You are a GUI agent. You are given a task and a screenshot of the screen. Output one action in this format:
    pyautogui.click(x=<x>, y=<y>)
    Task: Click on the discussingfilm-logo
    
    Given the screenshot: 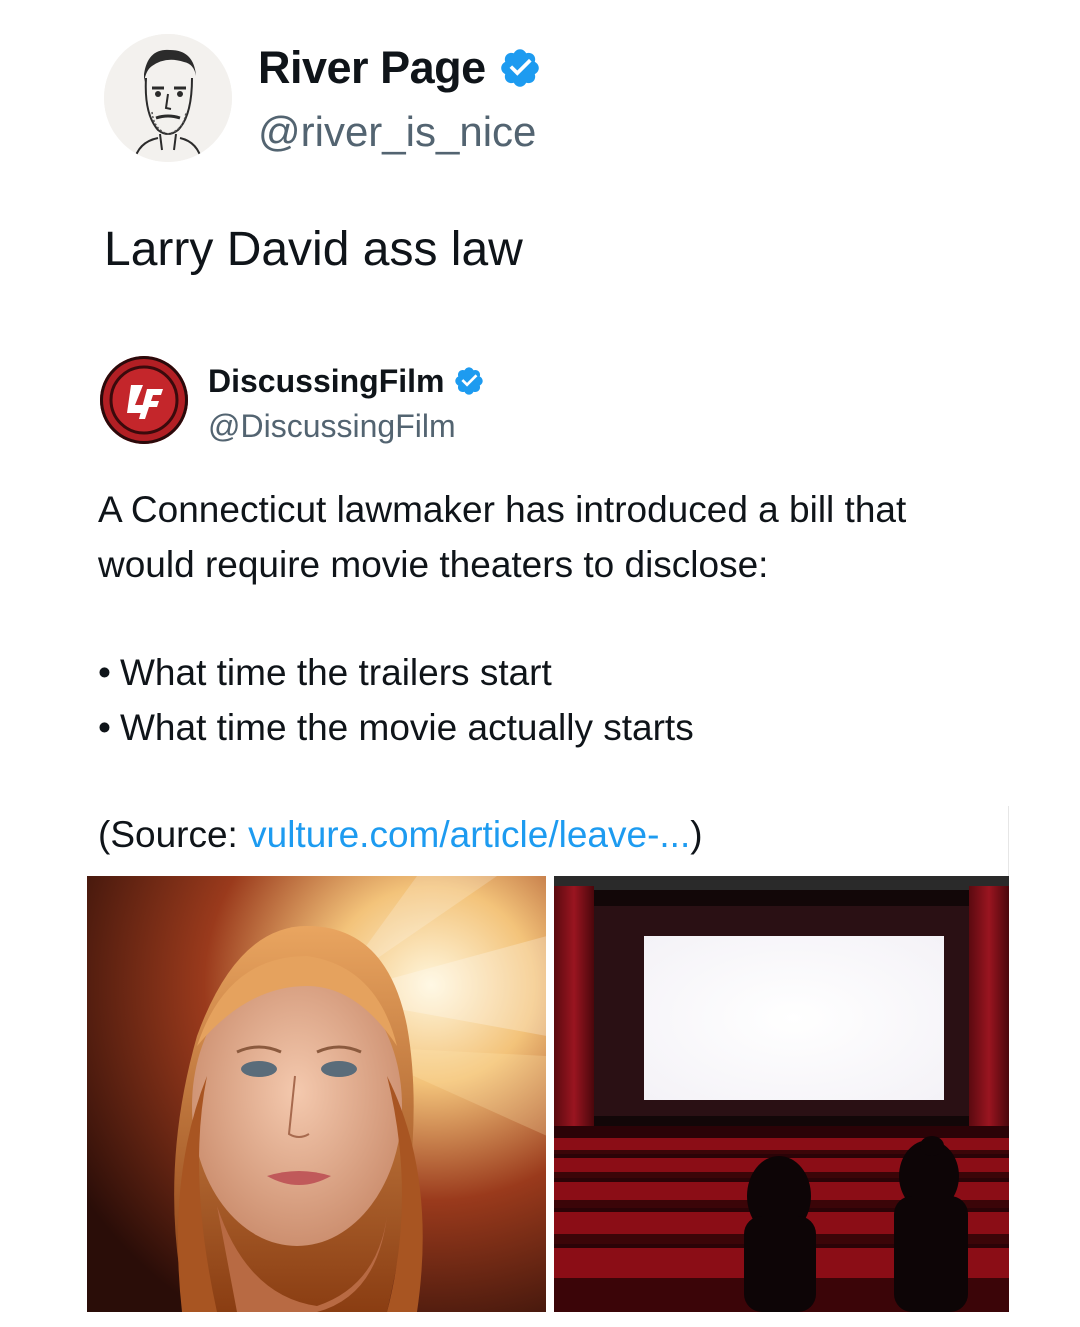 What is the action you would take?
    pyautogui.click(x=144, y=400)
    